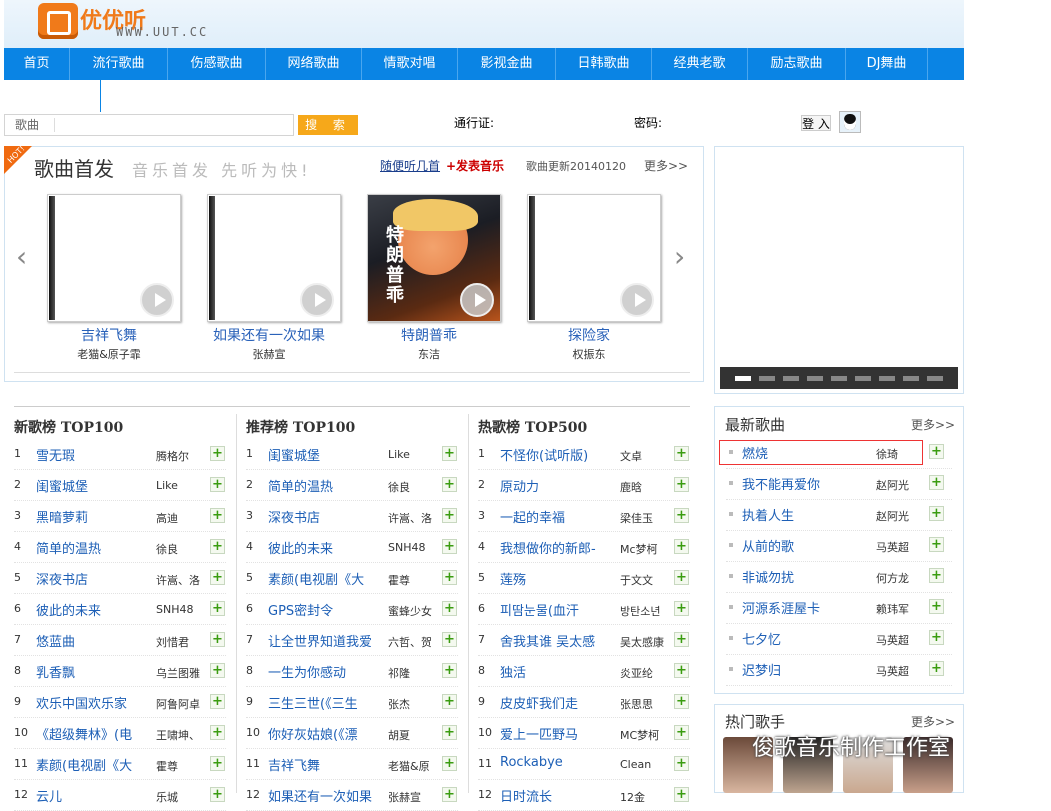  Describe the element at coordinates (892, 516) in the screenshot. I see `latest-artist: 赵阿光` at that location.